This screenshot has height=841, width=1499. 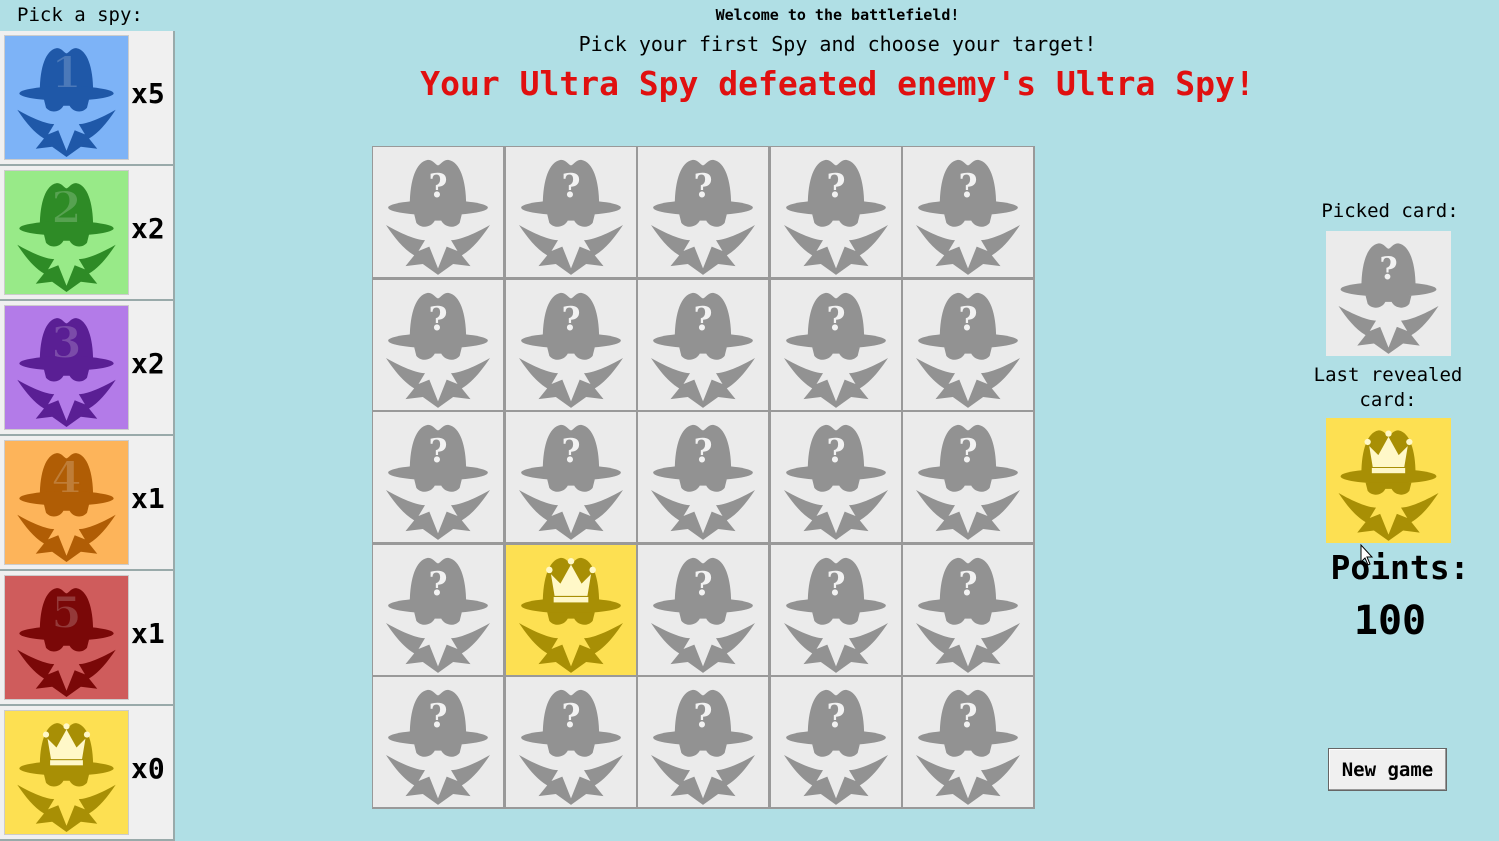 I want to click on svg-text: 5, so click(x=67, y=613).